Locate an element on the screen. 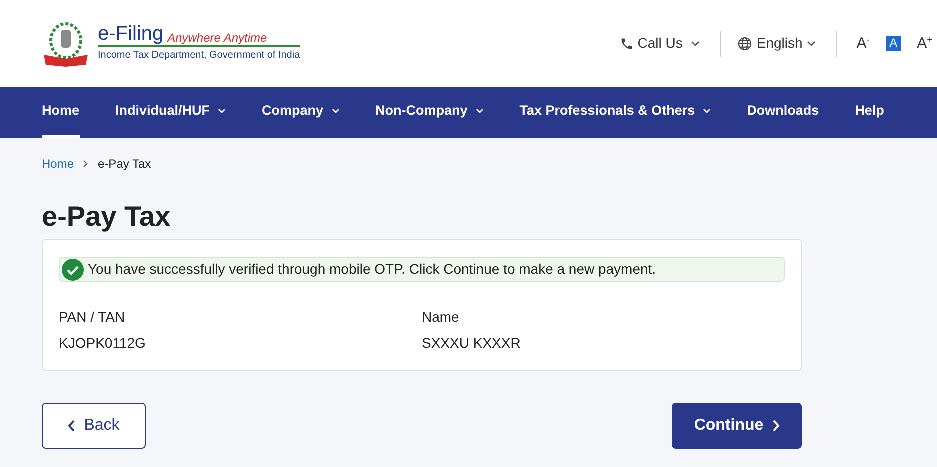 This screenshot has width=937, height=467. page-title: e-Pay Tax is located at coordinates (107, 217).